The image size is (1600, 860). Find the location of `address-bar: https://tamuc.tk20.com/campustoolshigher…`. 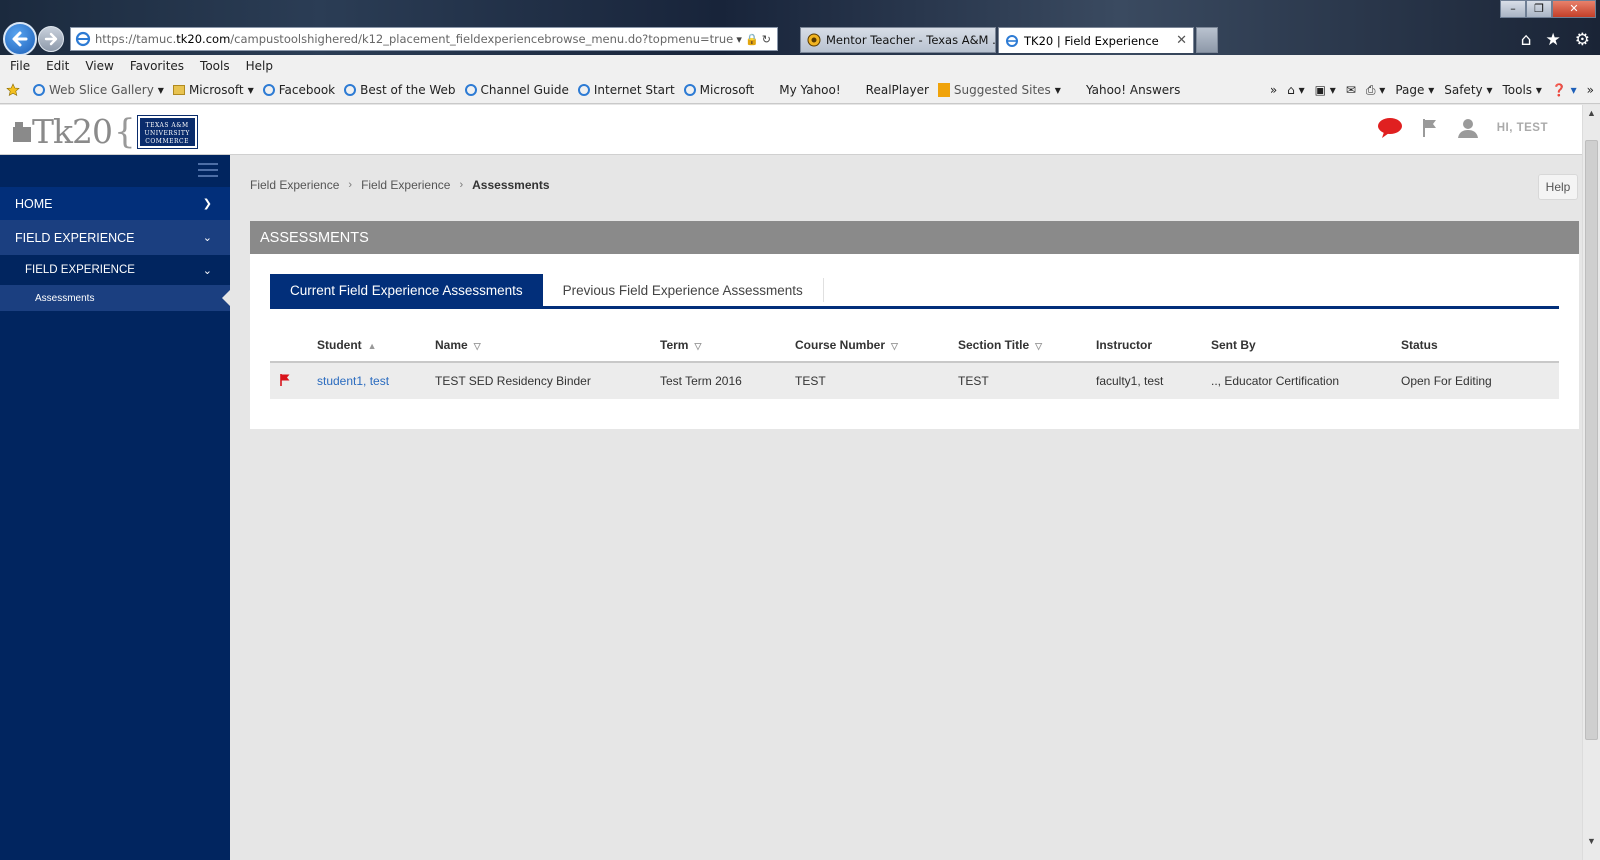

address-bar: https://tamuc.tk20.com/campustoolshigher… is located at coordinates (424, 39).